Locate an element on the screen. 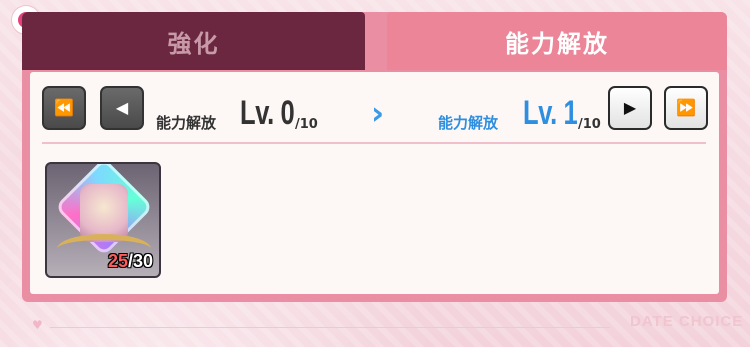 This screenshot has height=347, width=750. first-level-button: ⏪ is located at coordinates (64, 108).